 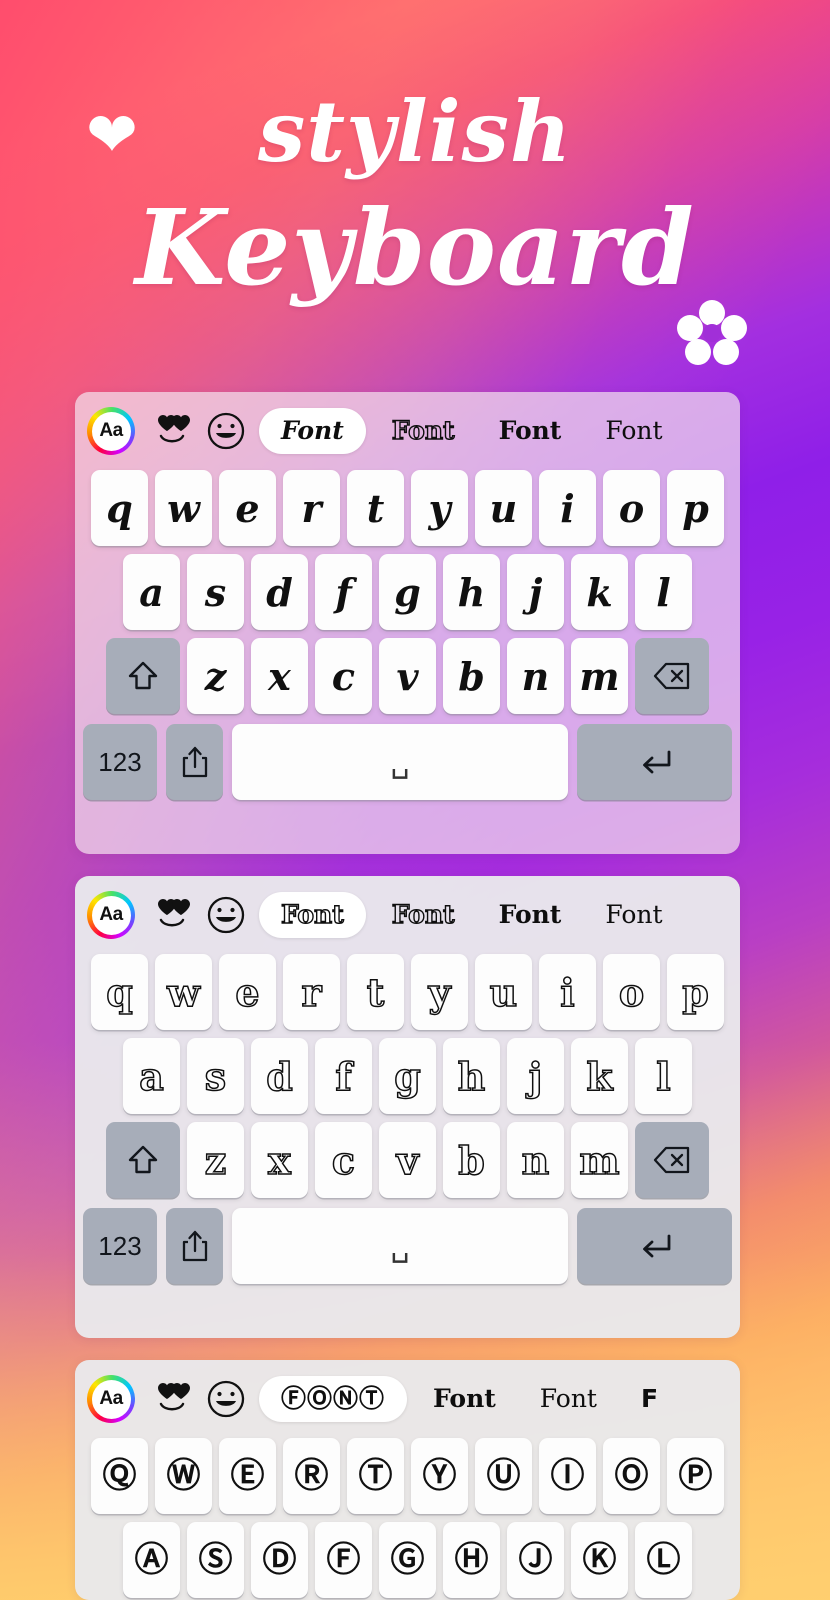 I want to click on key: Ⓓ, so click(x=279, y=1560).